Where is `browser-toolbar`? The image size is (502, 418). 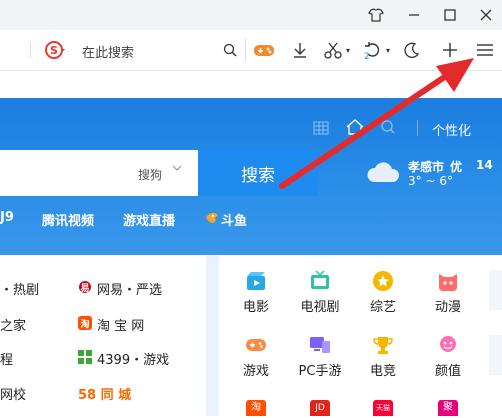
browser-toolbar is located at coordinates (251, 50).